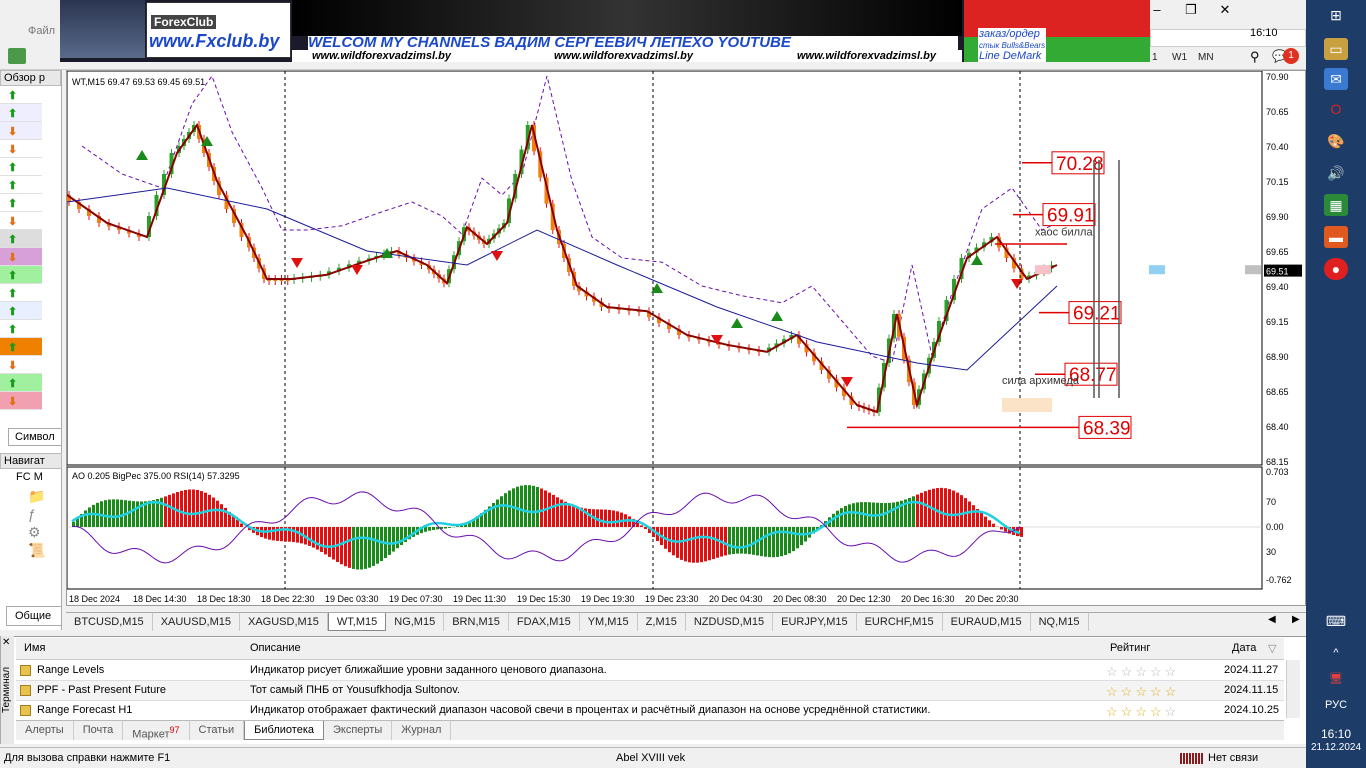  What do you see at coordinates (476, 622) in the screenshot?
I see `symbol-tab: BRN,M15` at bounding box center [476, 622].